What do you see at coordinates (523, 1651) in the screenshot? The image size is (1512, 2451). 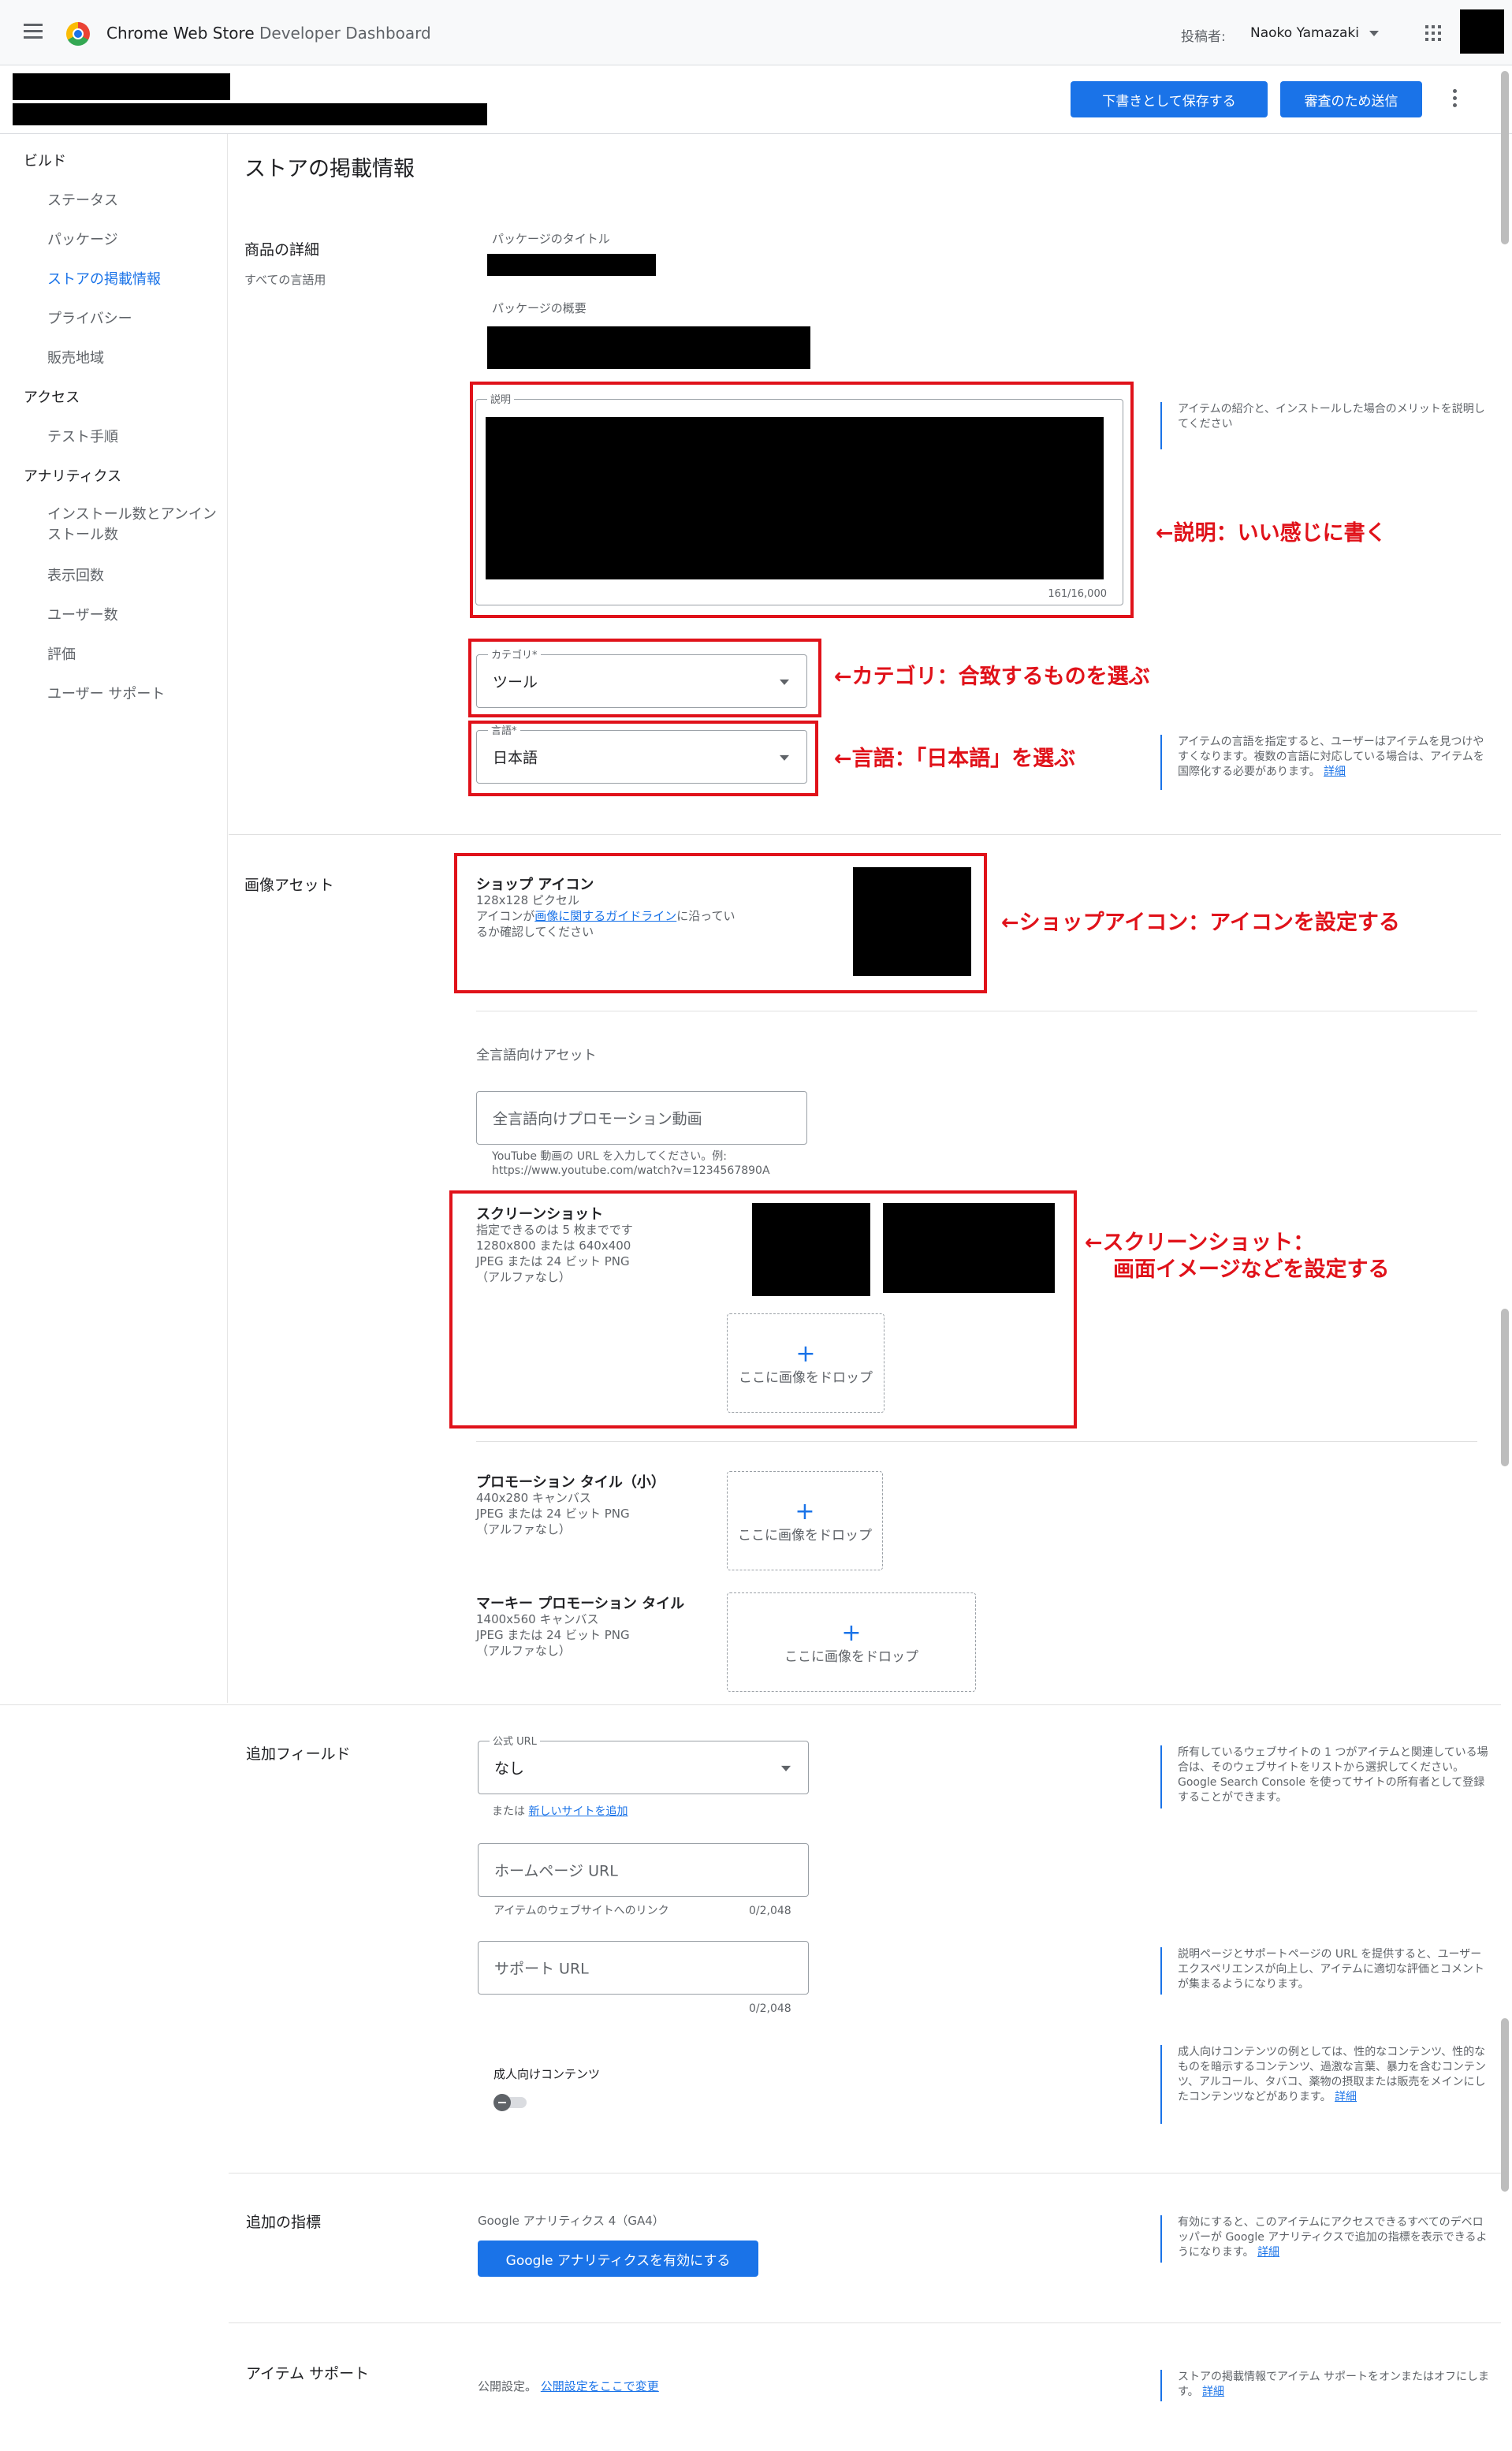 I see `marquee-desc-3: （アルファなし）` at bounding box center [523, 1651].